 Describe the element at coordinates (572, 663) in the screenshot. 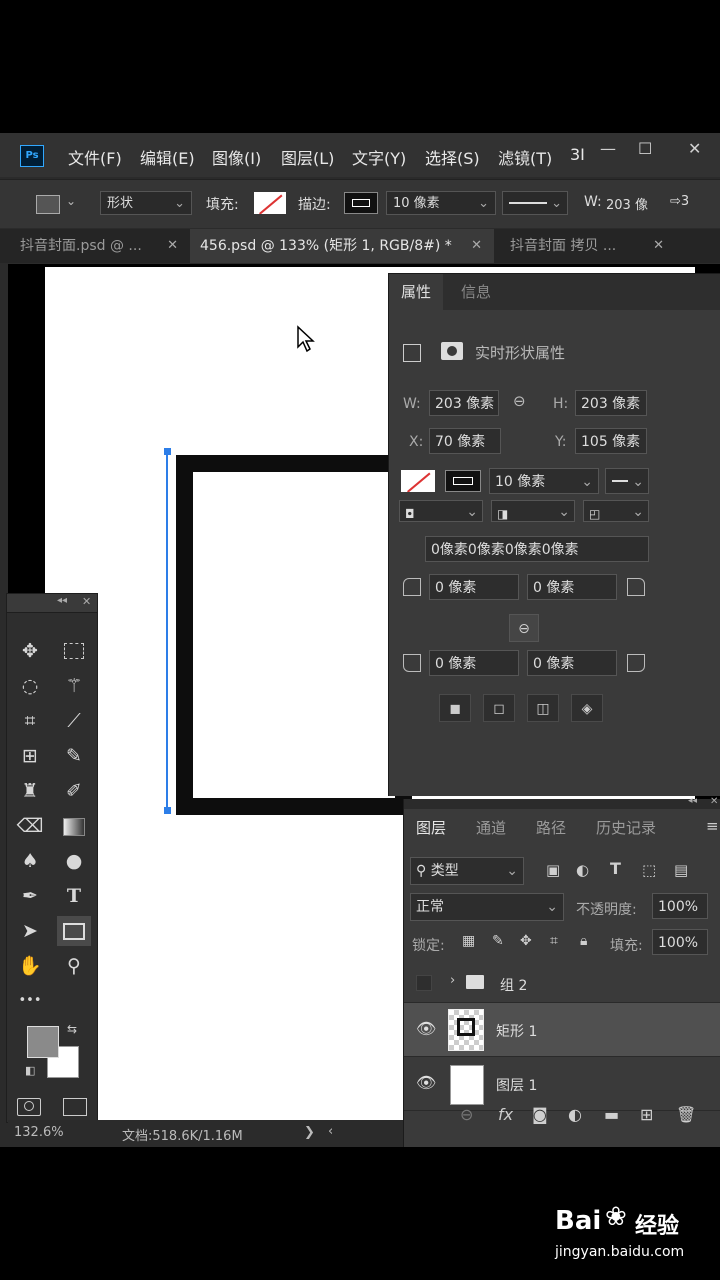

I see `corner-bottom-right-input: 0 像素` at that location.